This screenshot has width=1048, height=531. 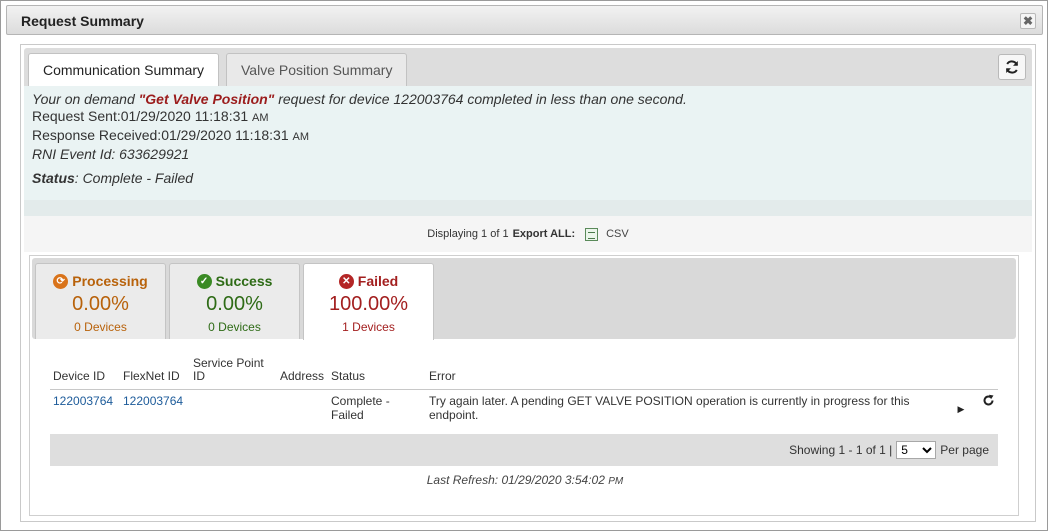 What do you see at coordinates (368, 327) in the screenshot?
I see `failed-count: 1 Devices` at bounding box center [368, 327].